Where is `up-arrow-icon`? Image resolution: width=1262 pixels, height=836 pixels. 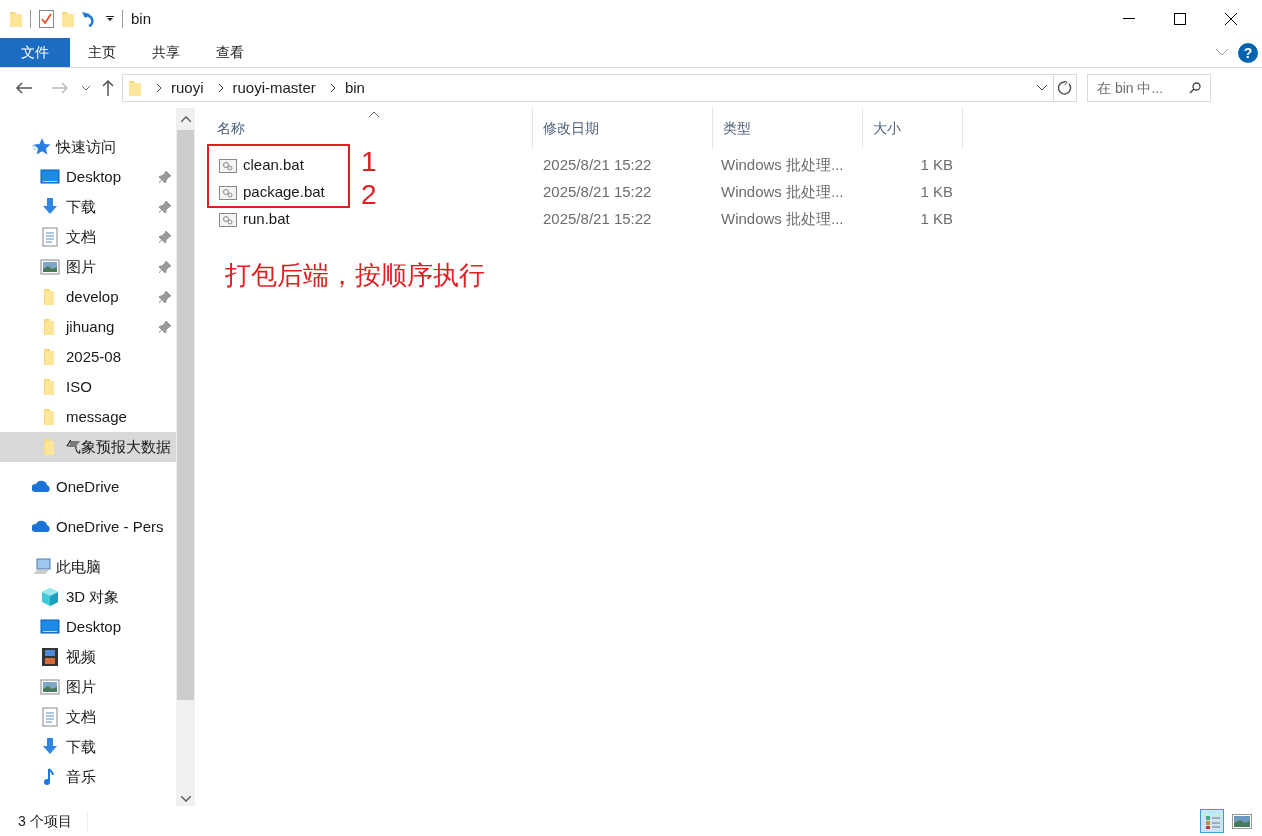 up-arrow-icon is located at coordinates (108, 88).